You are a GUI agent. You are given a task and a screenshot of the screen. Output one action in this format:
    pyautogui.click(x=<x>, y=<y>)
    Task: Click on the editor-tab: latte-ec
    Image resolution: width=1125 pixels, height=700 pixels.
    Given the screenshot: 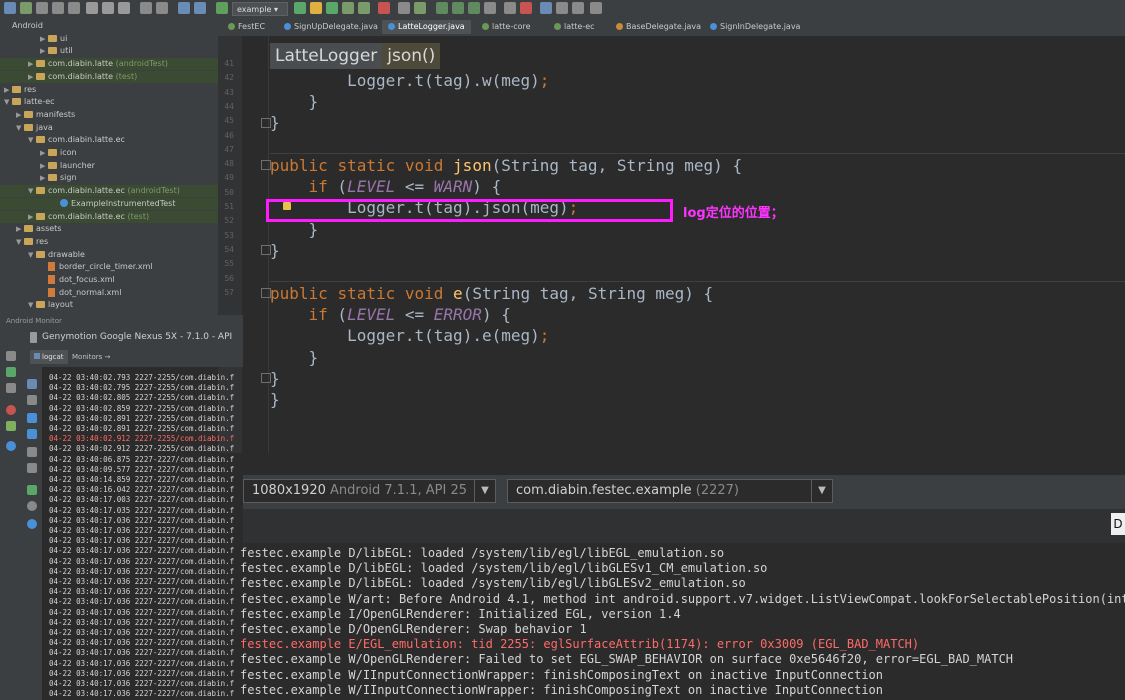 What is the action you would take?
    pyautogui.click(x=574, y=27)
    